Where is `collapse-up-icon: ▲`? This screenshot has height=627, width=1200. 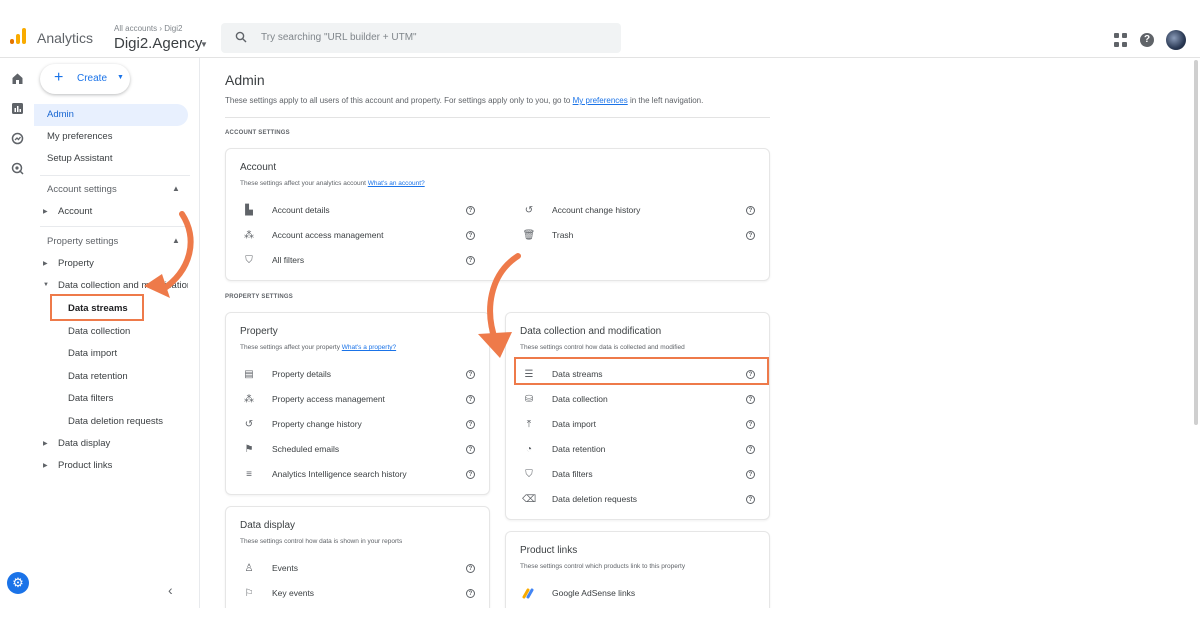
collapse-up-icon: ▲ is located at coordinates (176, 188).